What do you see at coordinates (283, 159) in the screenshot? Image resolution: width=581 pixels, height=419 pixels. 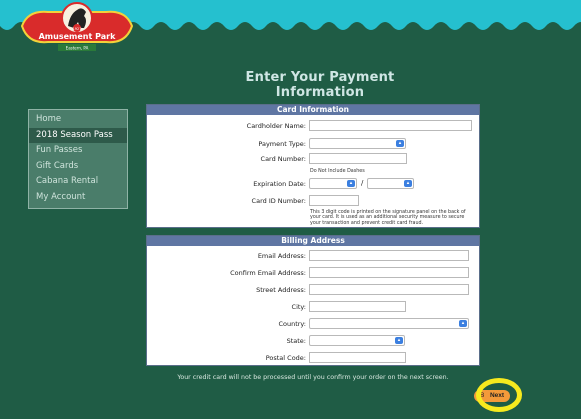 I see `card-number-label: Card Number:` at bounding box center [283, 159].